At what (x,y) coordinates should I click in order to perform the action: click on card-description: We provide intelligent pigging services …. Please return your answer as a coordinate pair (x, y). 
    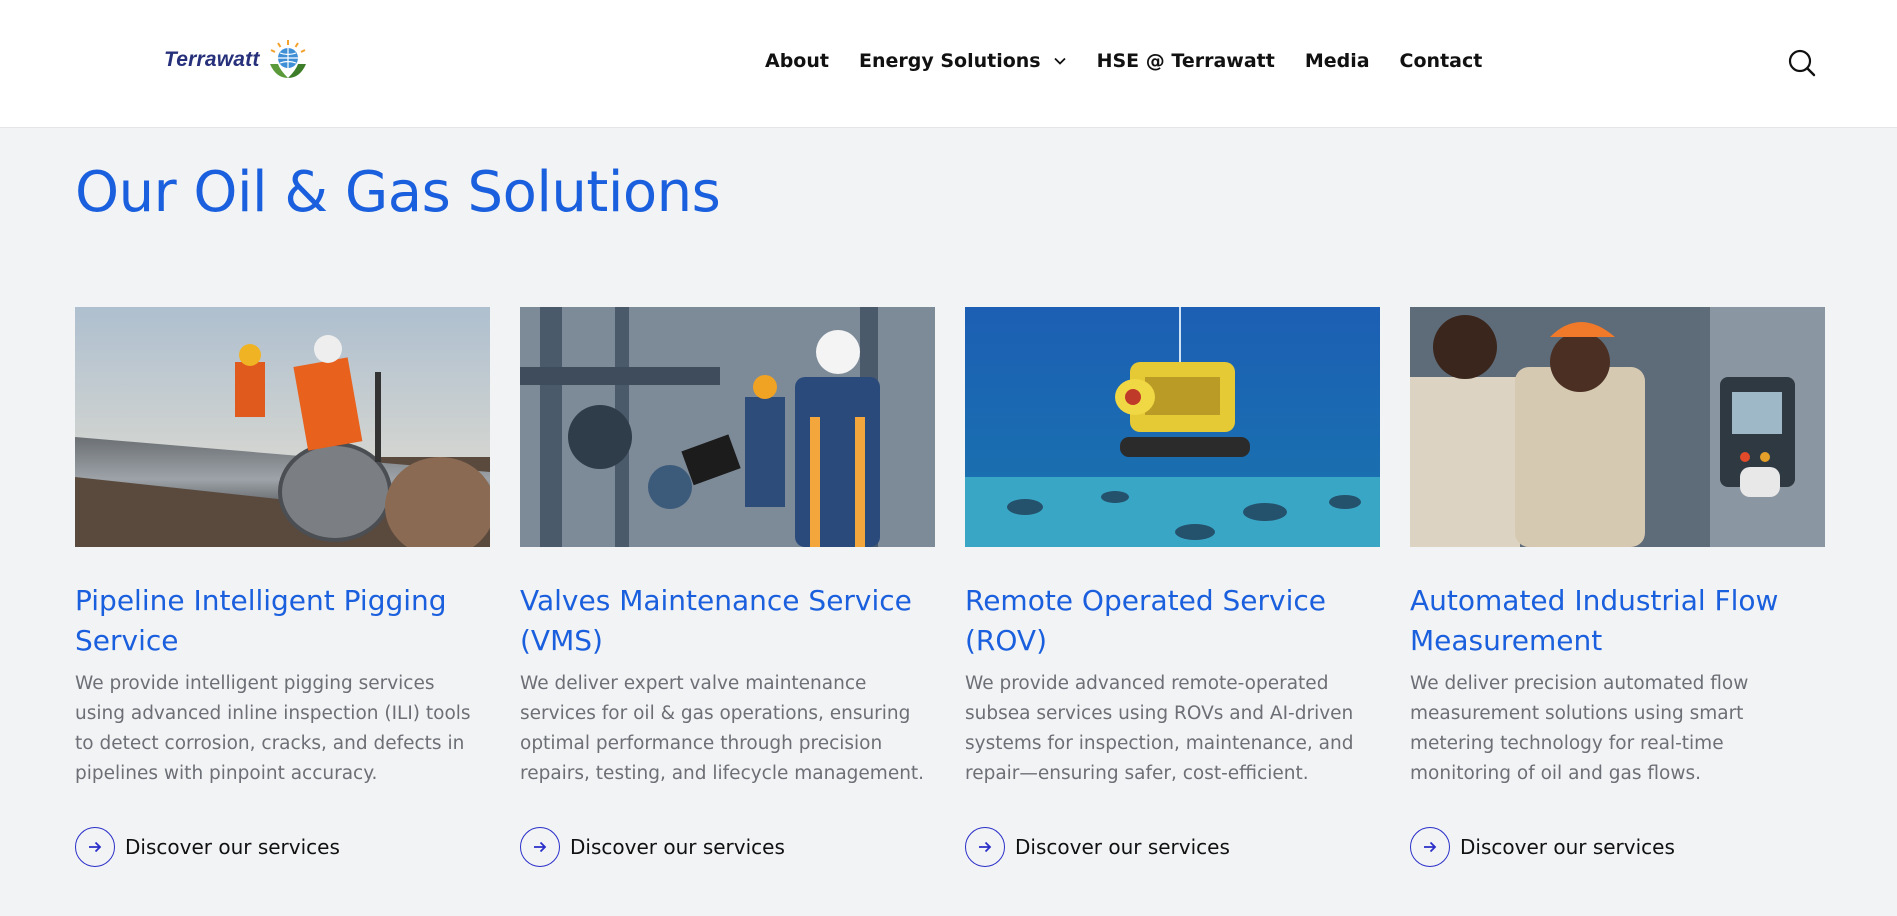
    Looking at the image, I should click on (273, 728).